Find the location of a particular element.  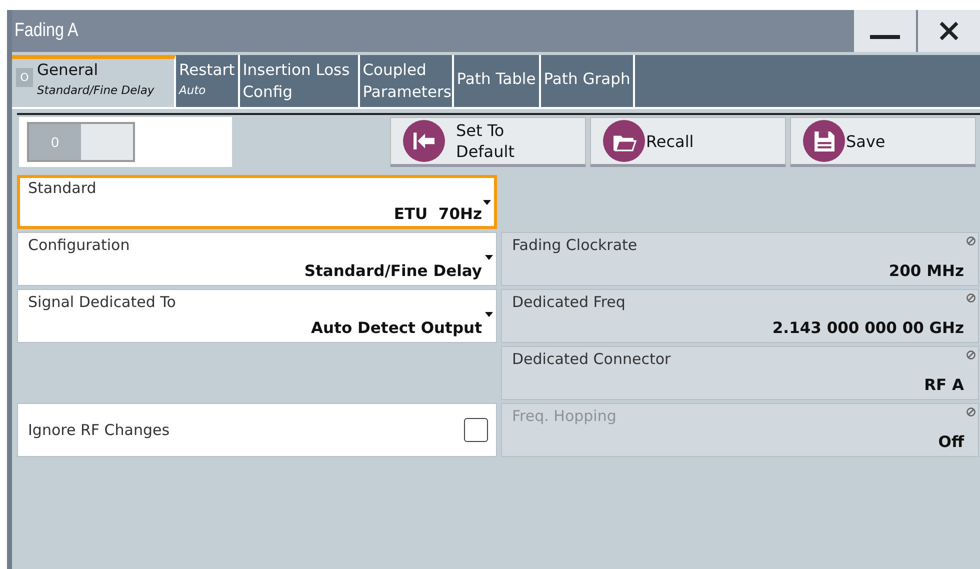

field-value: Off is located at coordinates (951, 442).